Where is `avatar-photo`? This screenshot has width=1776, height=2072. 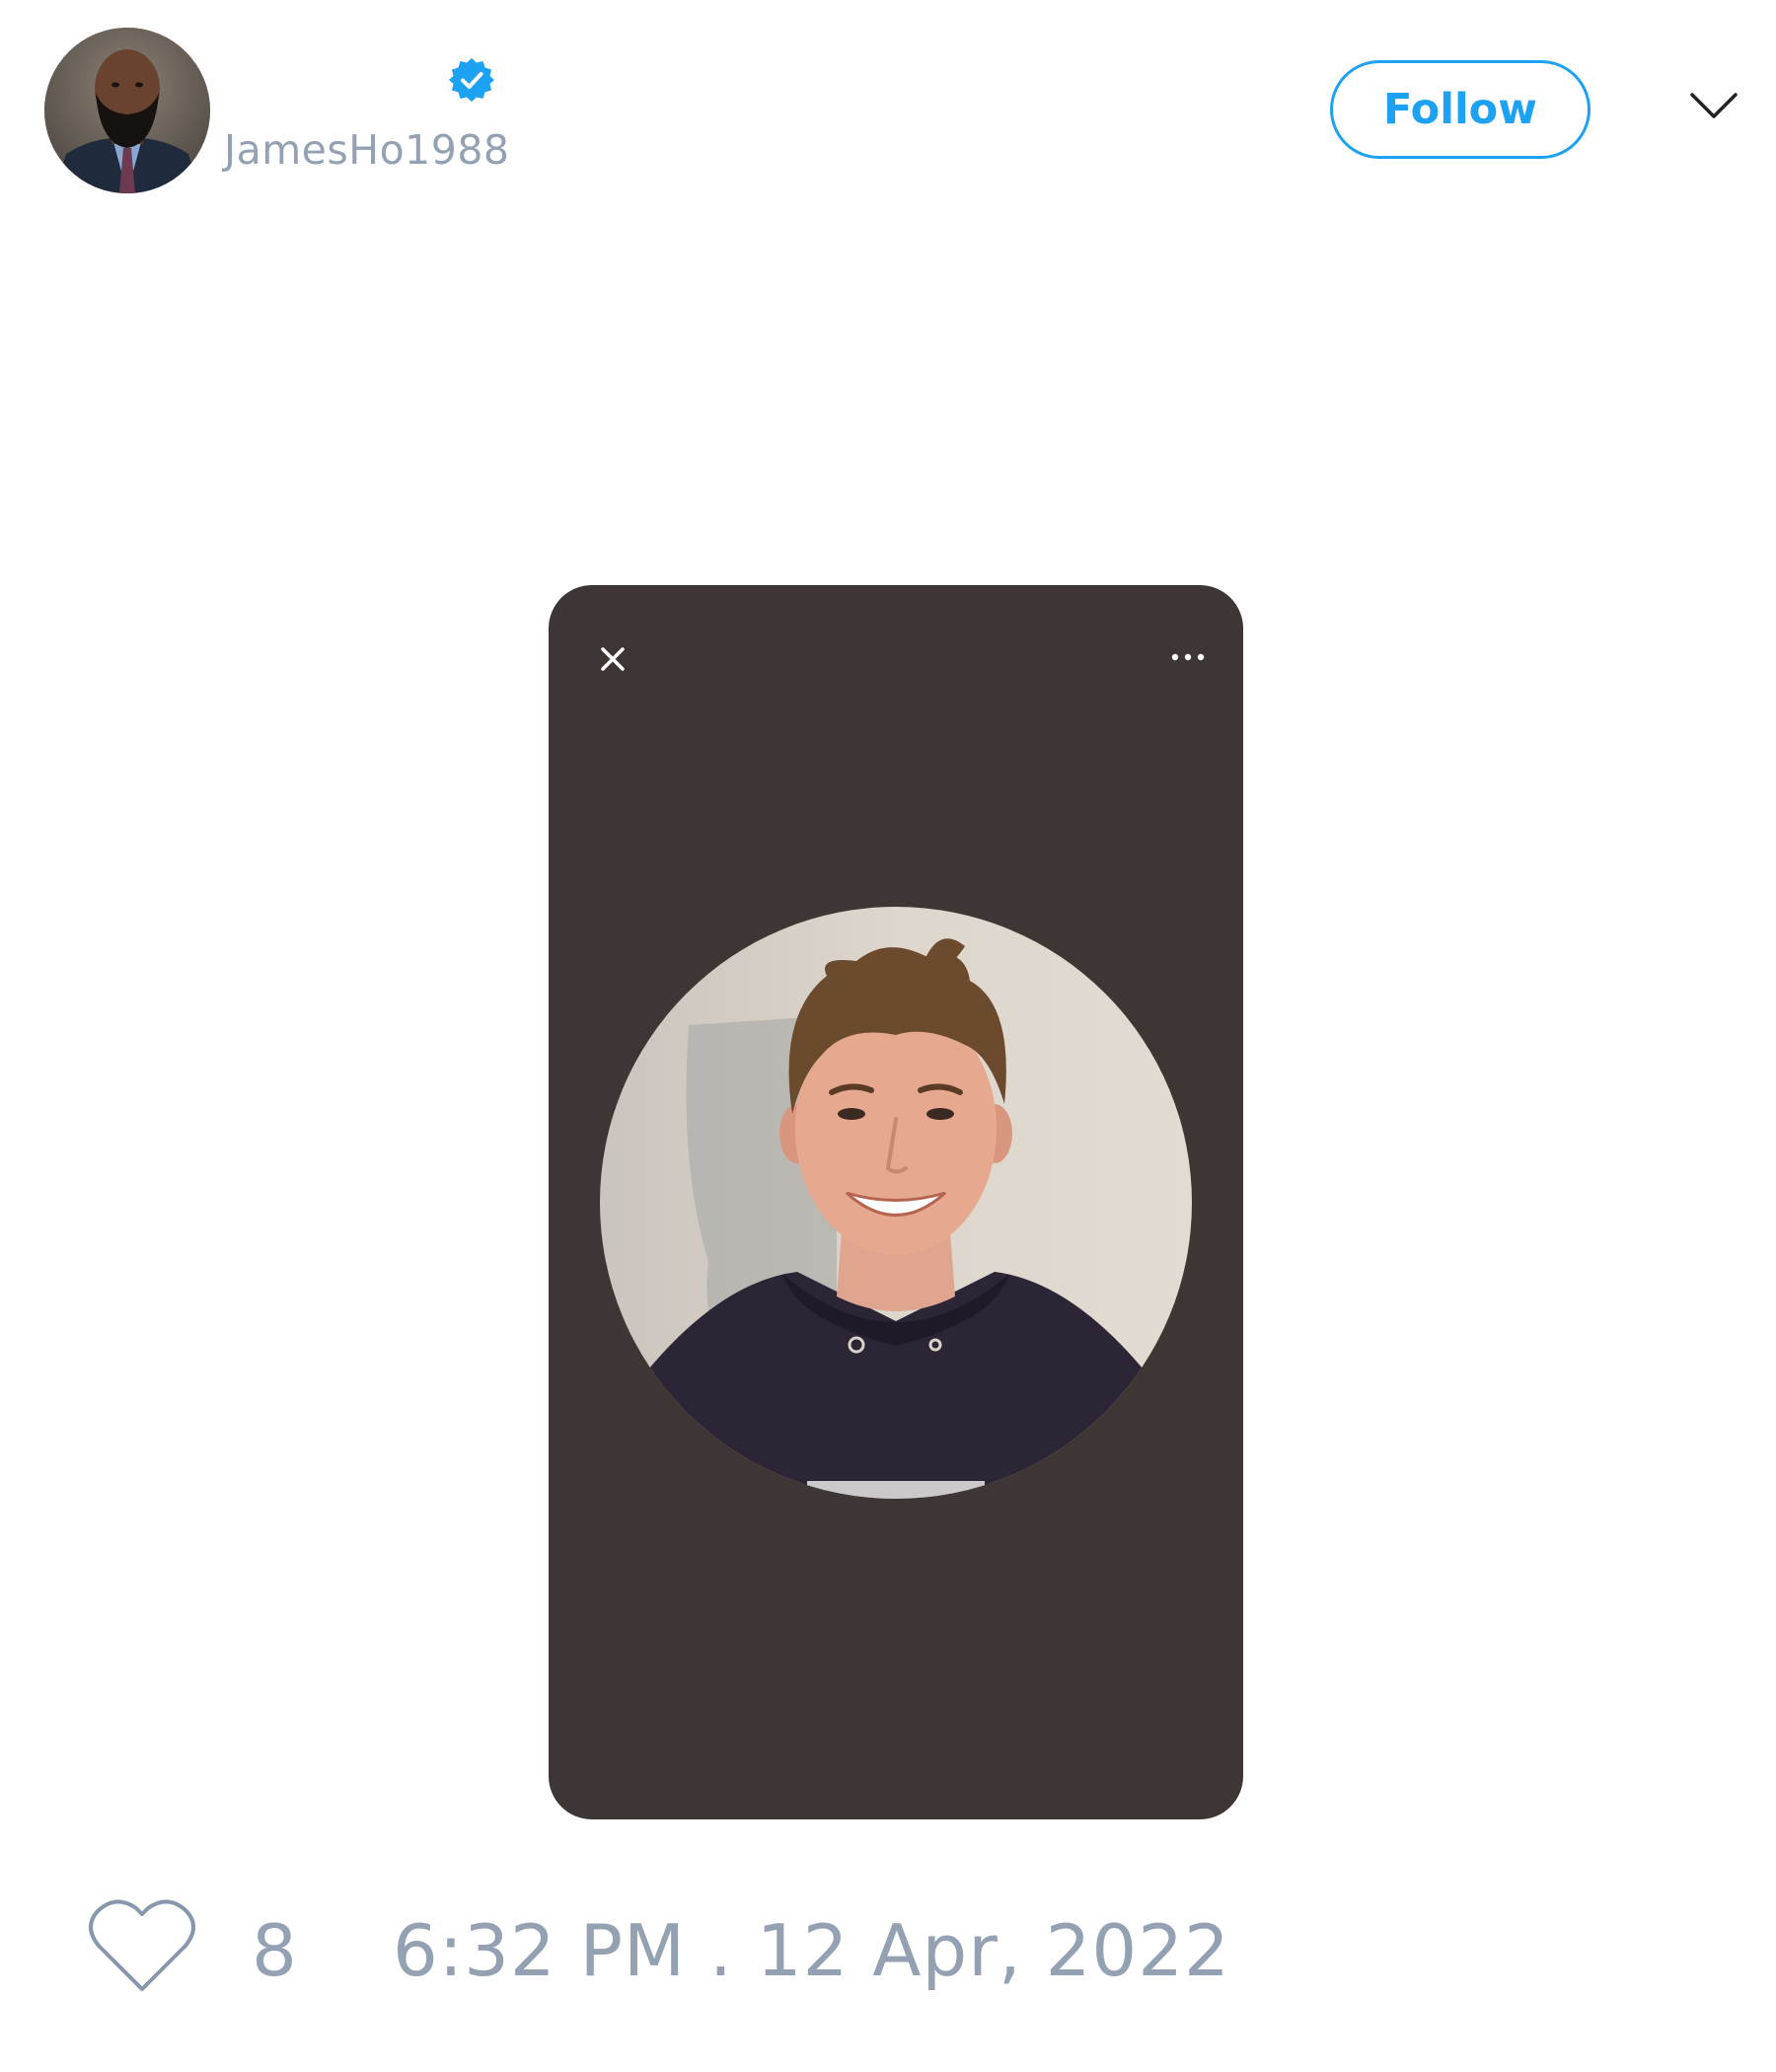 avatar-photo is located at coordinates (127, 111).